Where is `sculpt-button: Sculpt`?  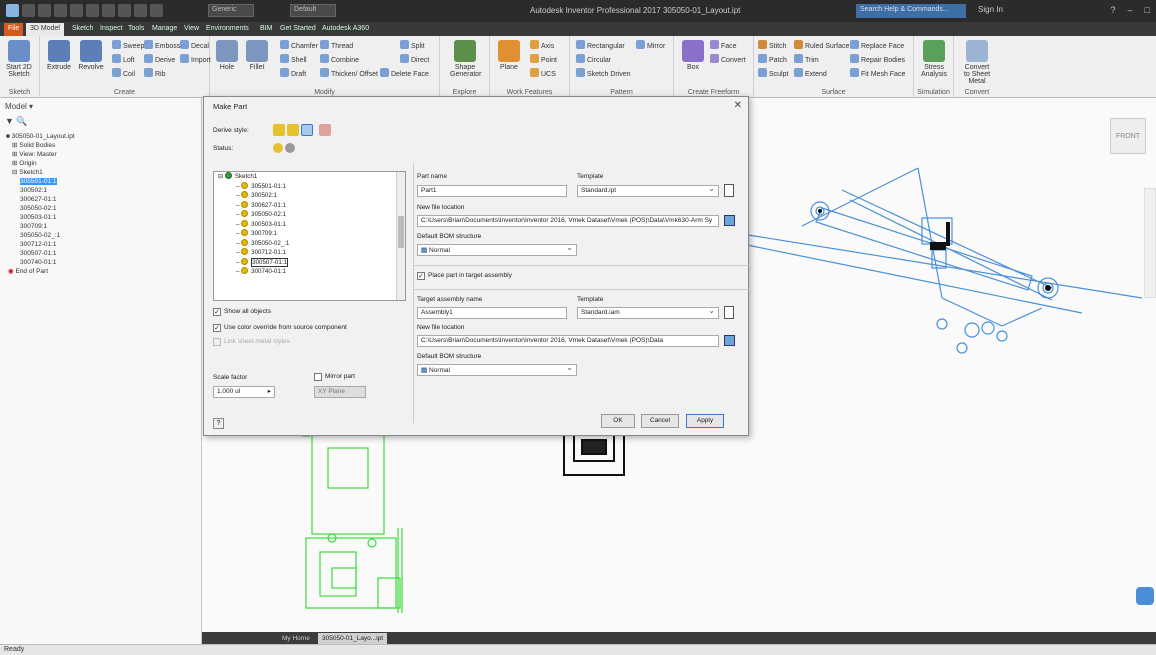
sculpt-button: Sculpt is located at coordinates (773, 73).